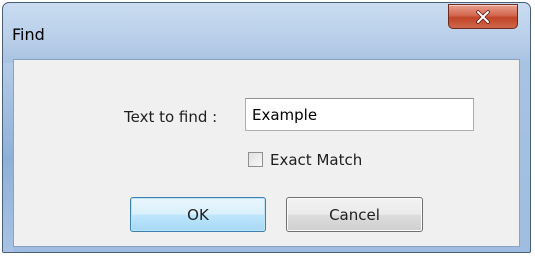 The height and width of the screenshot is (257, 535). What do you see at coordinates (354, 214) in the screenshot?
I see `cancel-button: Cancel` at bounding box center [354, 214].